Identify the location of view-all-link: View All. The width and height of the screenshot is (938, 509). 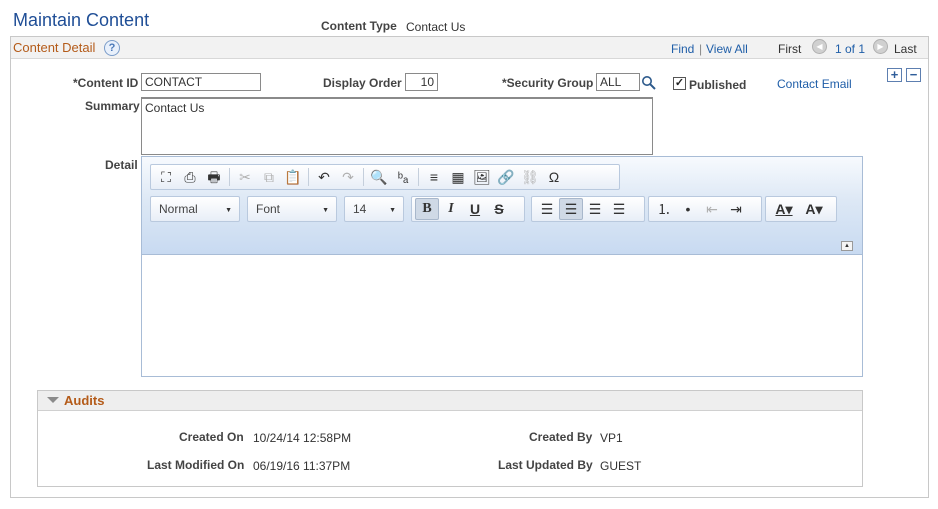
(727, 49).